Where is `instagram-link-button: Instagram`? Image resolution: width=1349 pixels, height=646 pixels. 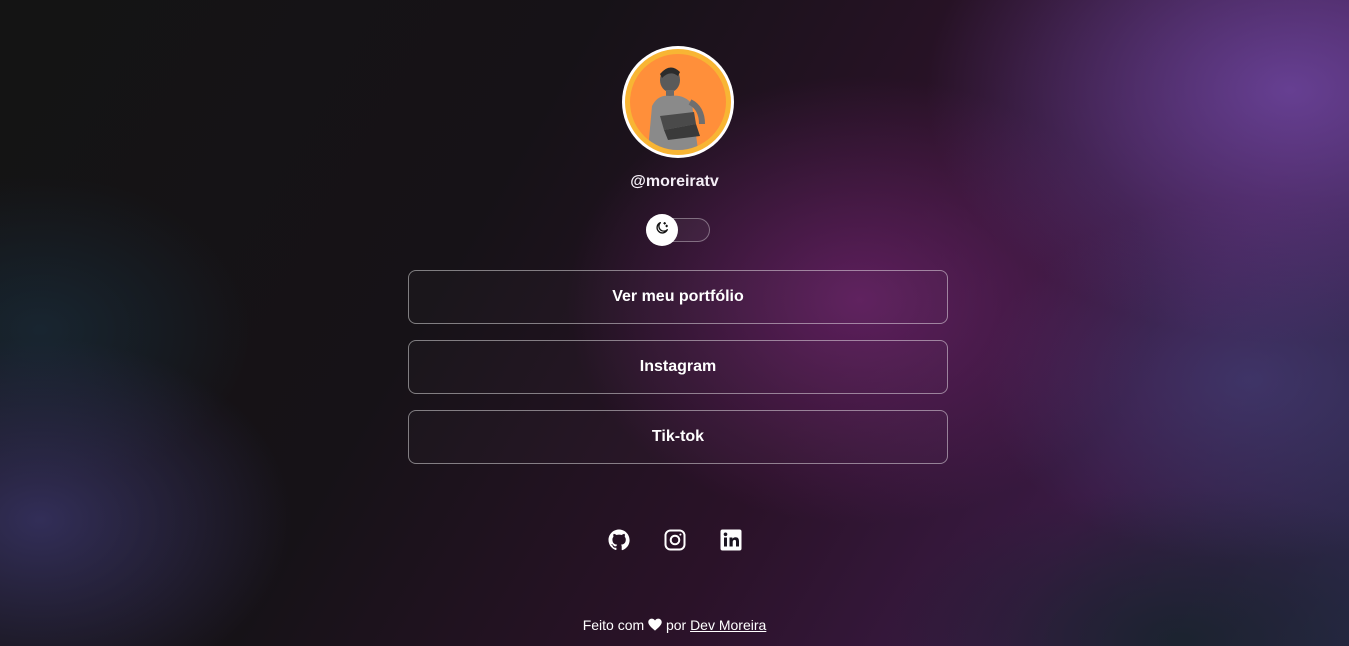
instagram-link-button: Instagram is located at coordinates (678, 367).